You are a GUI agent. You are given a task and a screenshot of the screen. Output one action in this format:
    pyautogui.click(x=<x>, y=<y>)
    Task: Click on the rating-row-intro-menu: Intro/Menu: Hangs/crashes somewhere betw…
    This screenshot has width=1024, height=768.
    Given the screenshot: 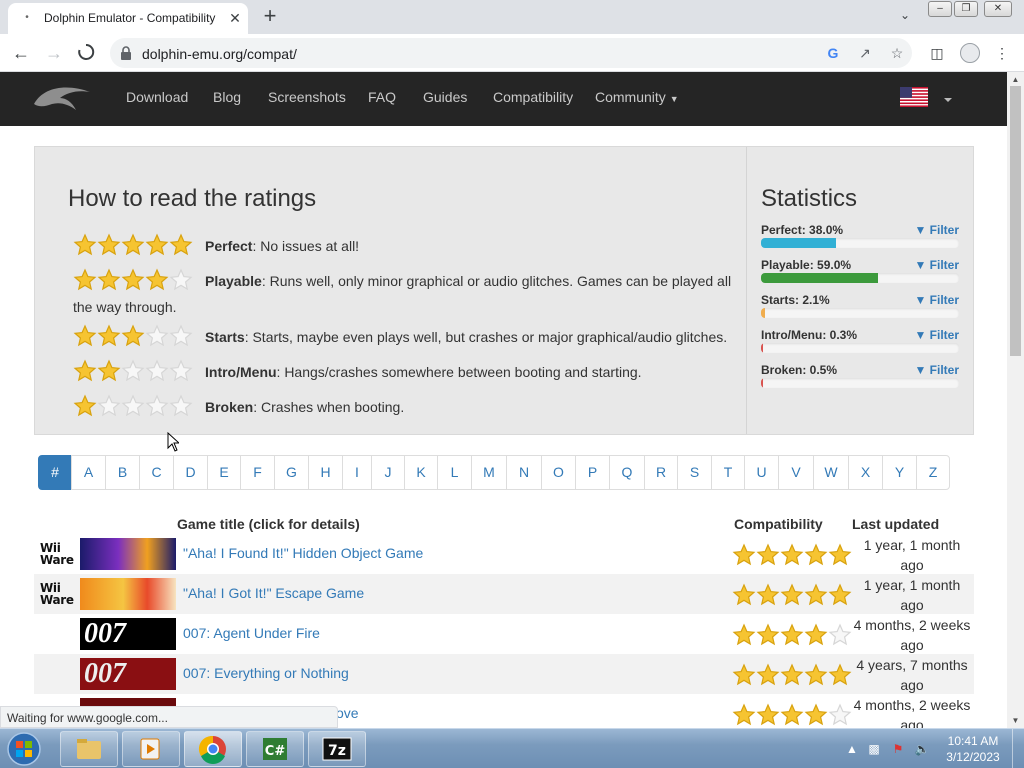 What is the action you would take?
    pyautogui.click(x=403, y=373)
    